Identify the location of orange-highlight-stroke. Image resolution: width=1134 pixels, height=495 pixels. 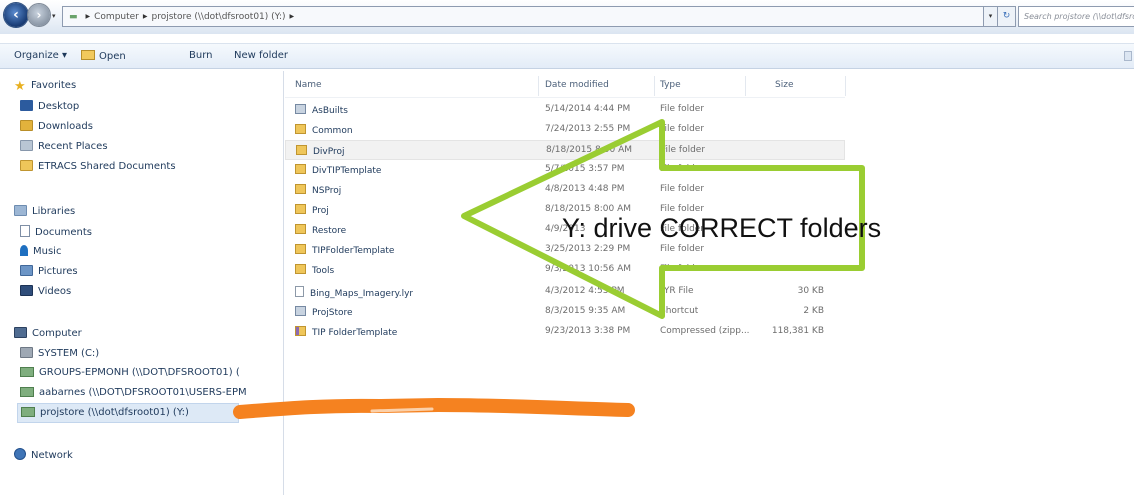
(434, 408).